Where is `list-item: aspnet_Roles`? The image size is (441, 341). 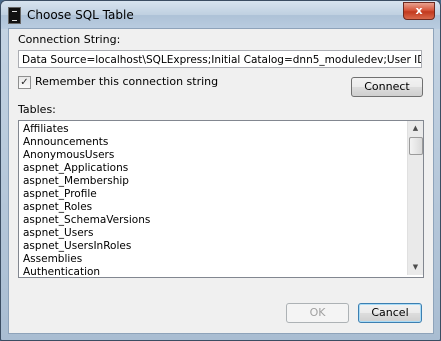 list-item: aspnet_Roles is located at coordinates (86, 207).